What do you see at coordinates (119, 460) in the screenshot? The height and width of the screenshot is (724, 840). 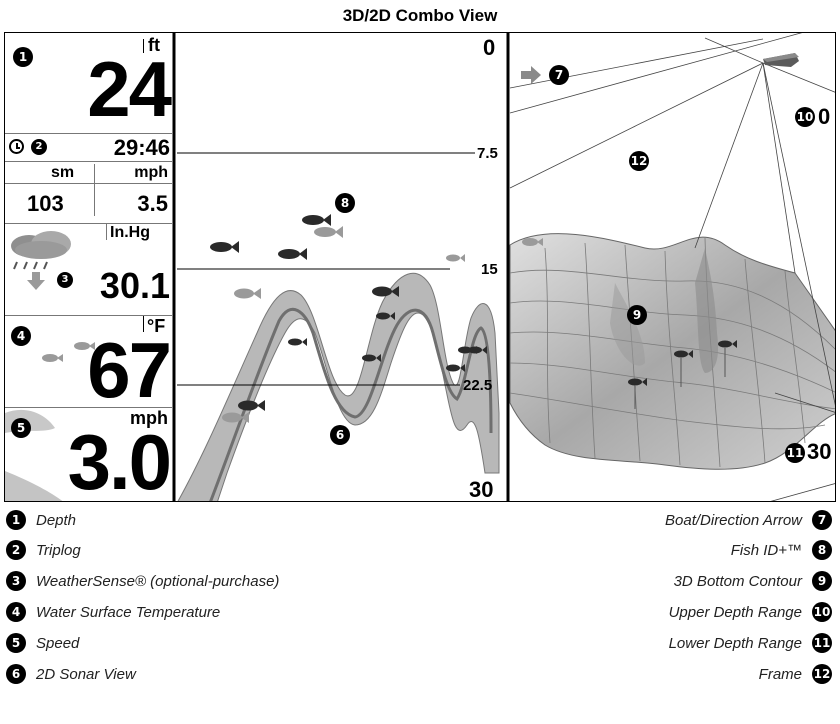 I see `speed-value-2: 3.0` at bounding box center [119, 460].